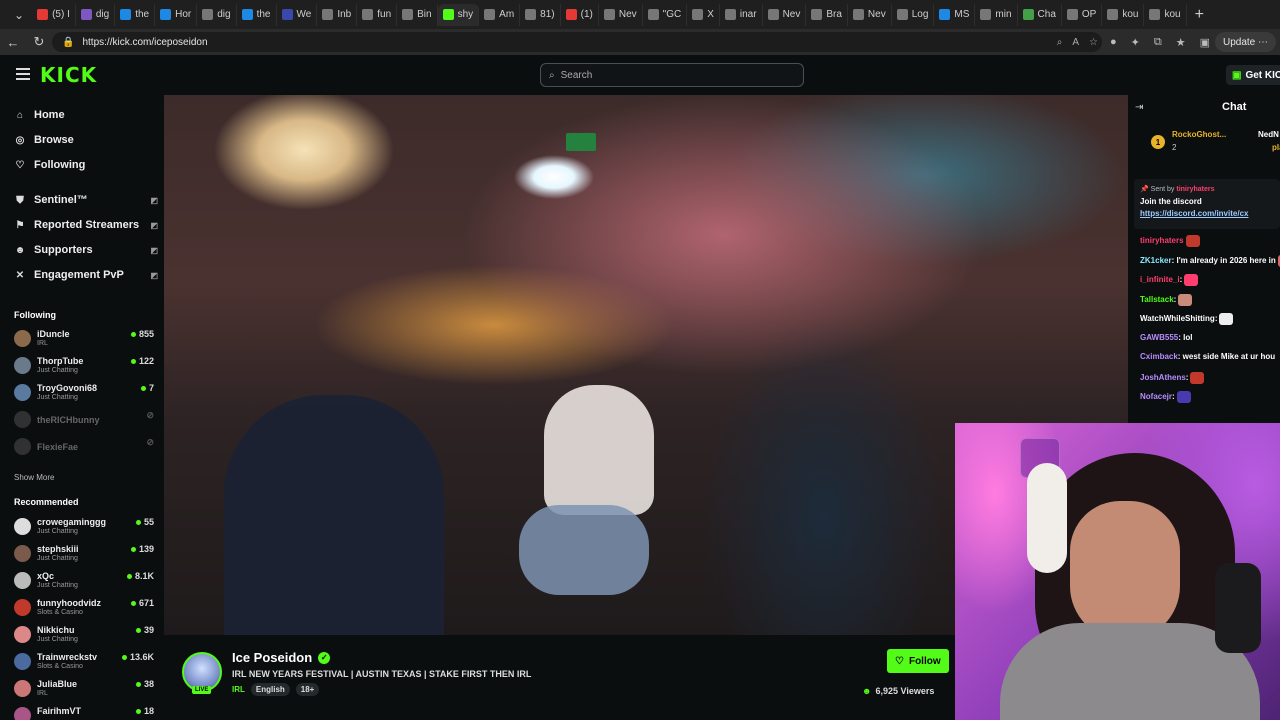 The height and width of the screenshot is (720, 1280). I want to click on browser-tab: Inb, so click(337, 14).